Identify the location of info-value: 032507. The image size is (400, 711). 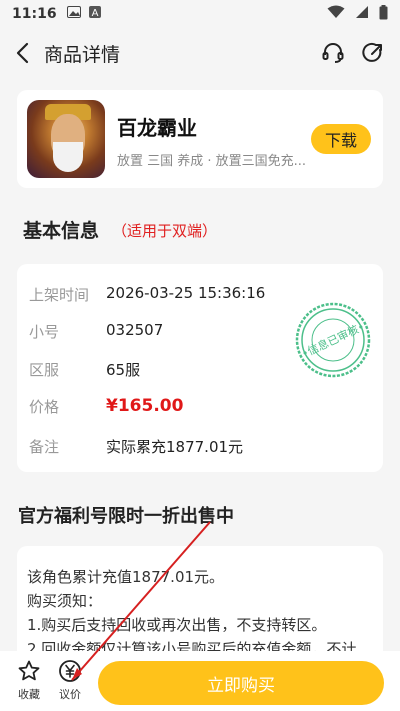
(135, 330).